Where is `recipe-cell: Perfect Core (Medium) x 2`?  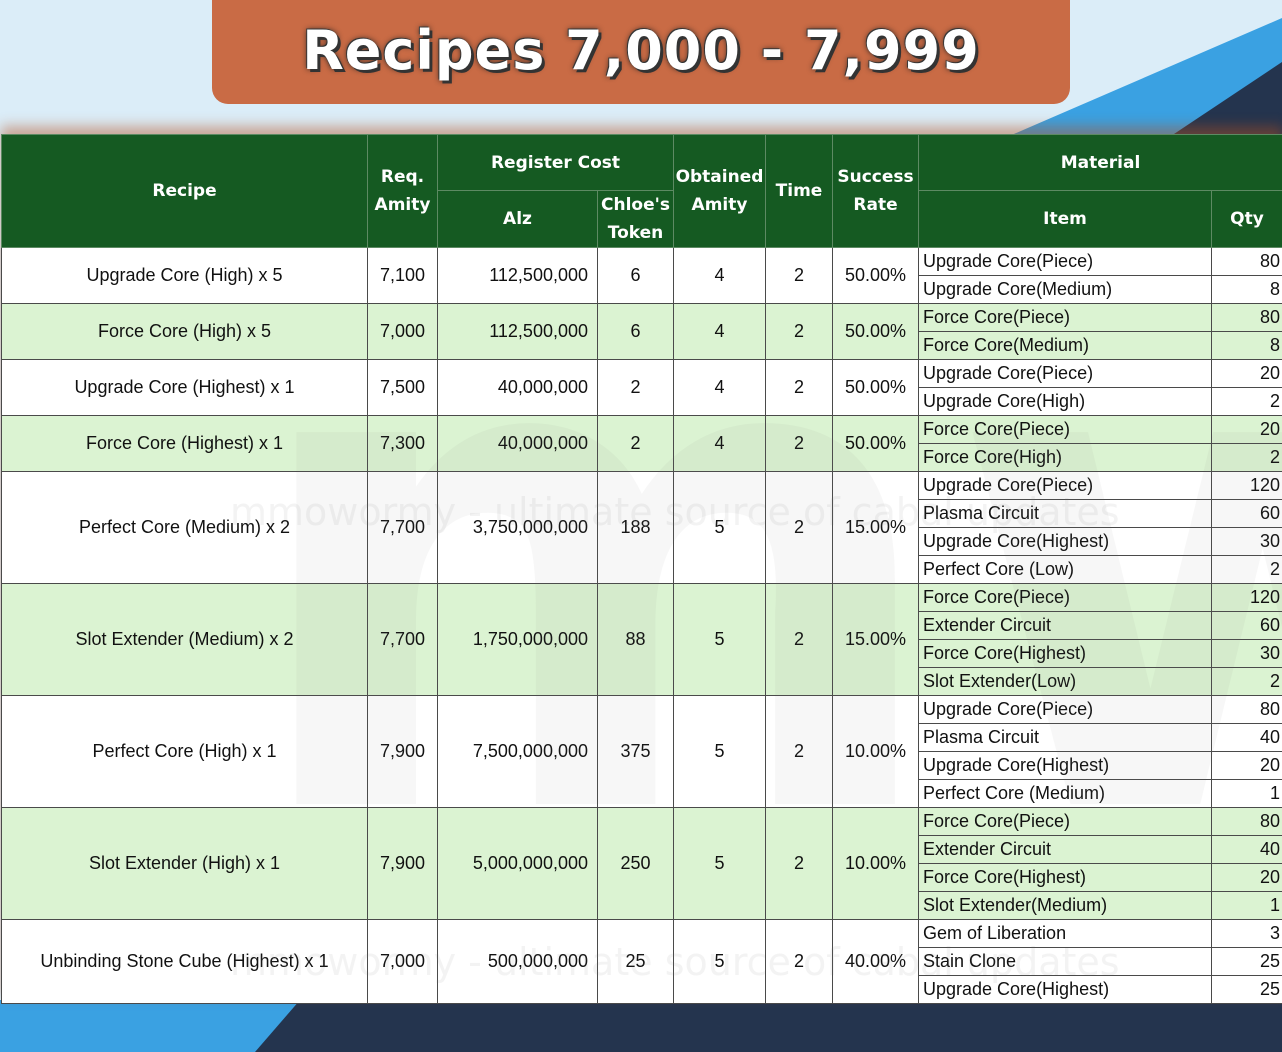
recipe-cell: Perfect Core (Medium) x 2 is located at coordinates (184, 527).